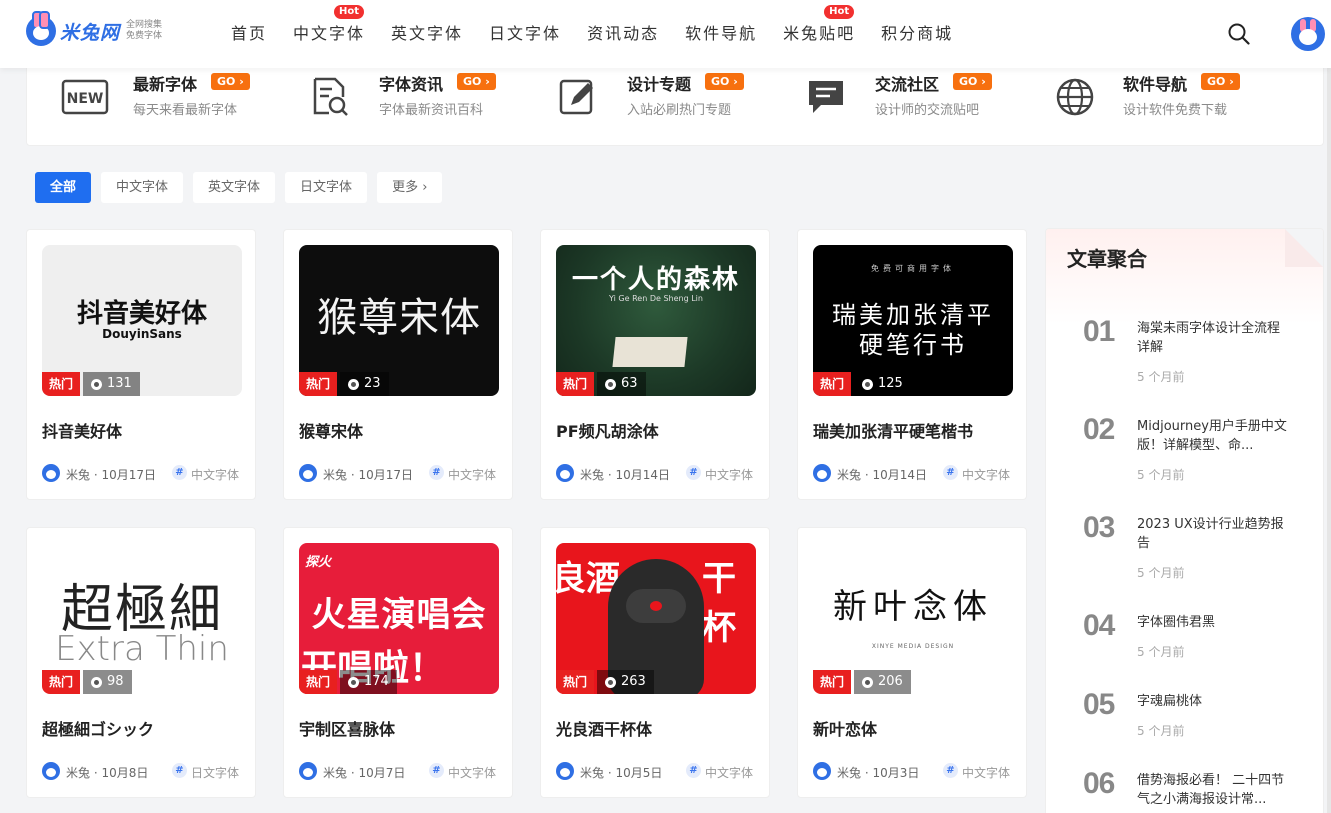 This screenshot has height=813, width=1331. Describe the element at coordinates (826, 97) in the screenshot. I see `chat-icon` at that location.